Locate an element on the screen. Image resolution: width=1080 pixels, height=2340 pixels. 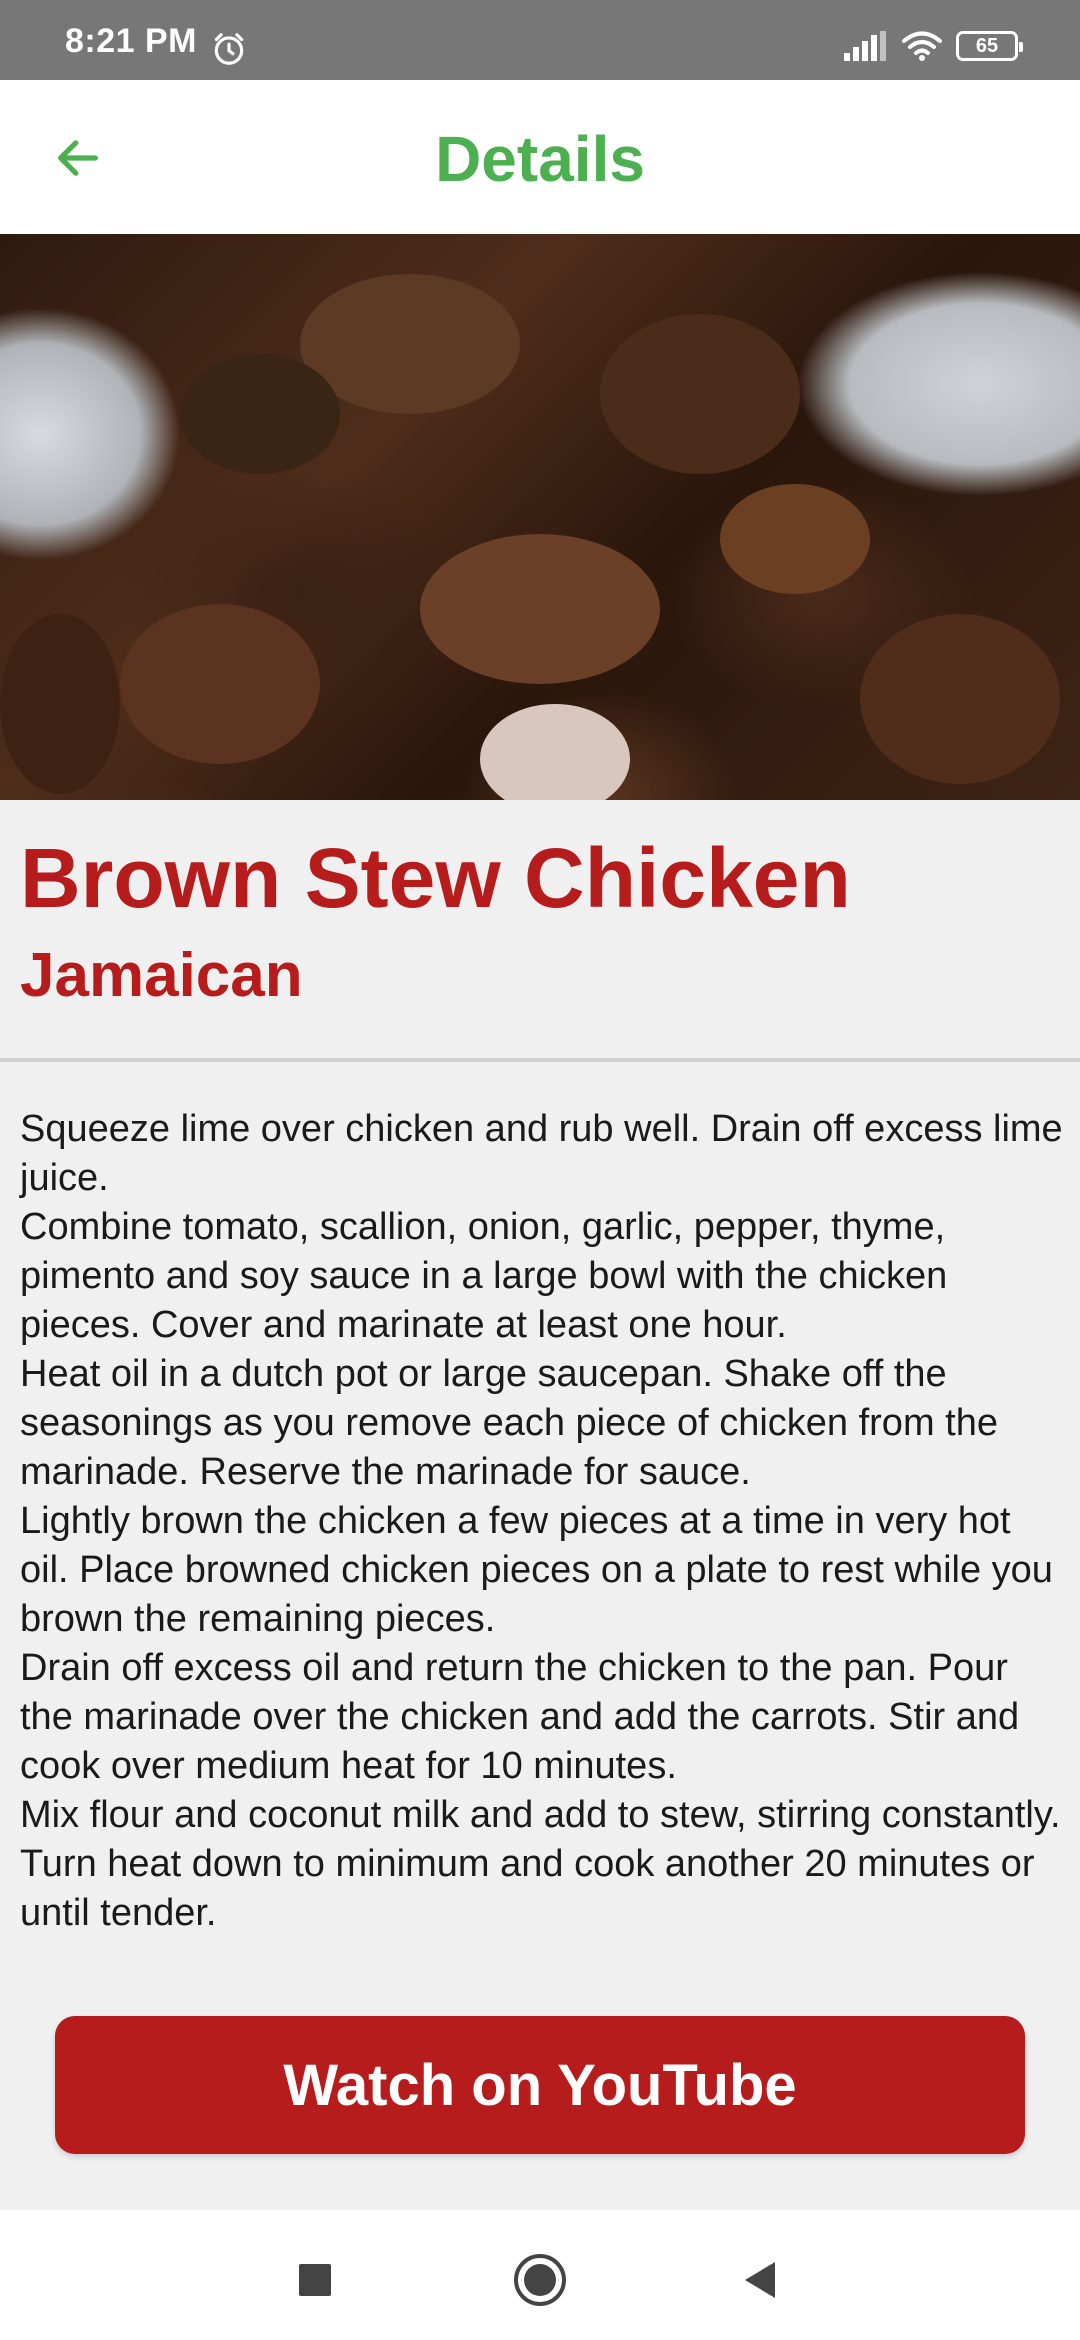
system-nav-bar is located at coordinates (540, 2275).